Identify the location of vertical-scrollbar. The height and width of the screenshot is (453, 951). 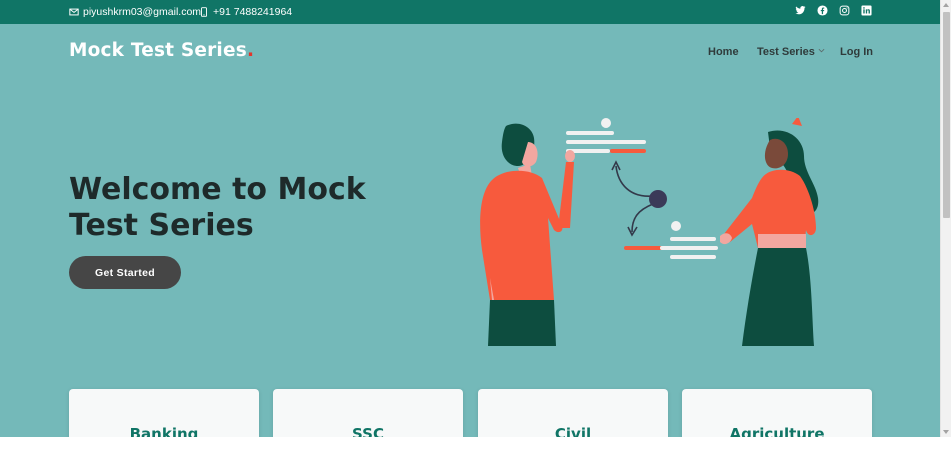
(945, 218).